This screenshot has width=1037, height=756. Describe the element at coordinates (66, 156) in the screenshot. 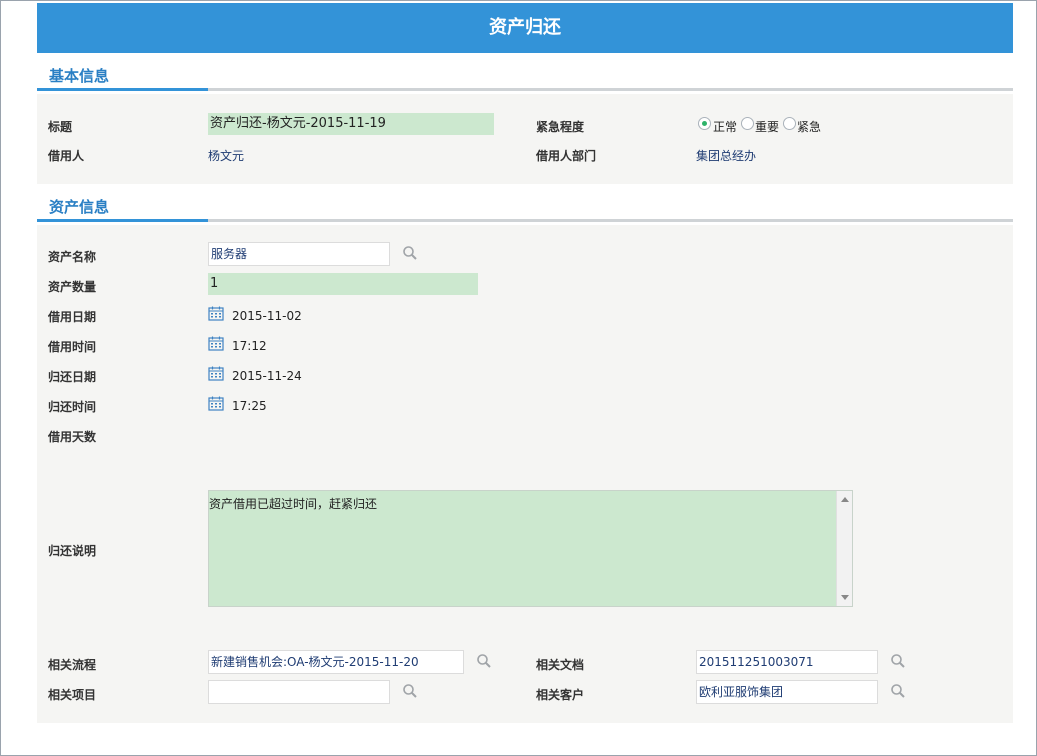

I see `borrower-label: 借用人` at that location.